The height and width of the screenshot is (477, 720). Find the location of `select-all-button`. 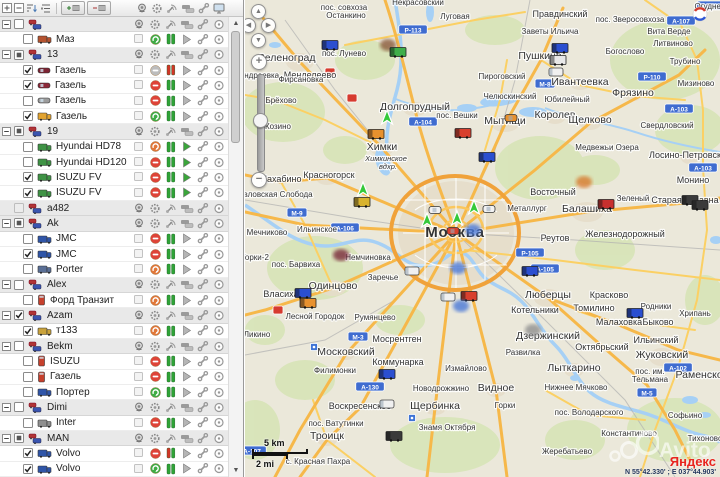

select-all-button is located at coordinates (73, 8).